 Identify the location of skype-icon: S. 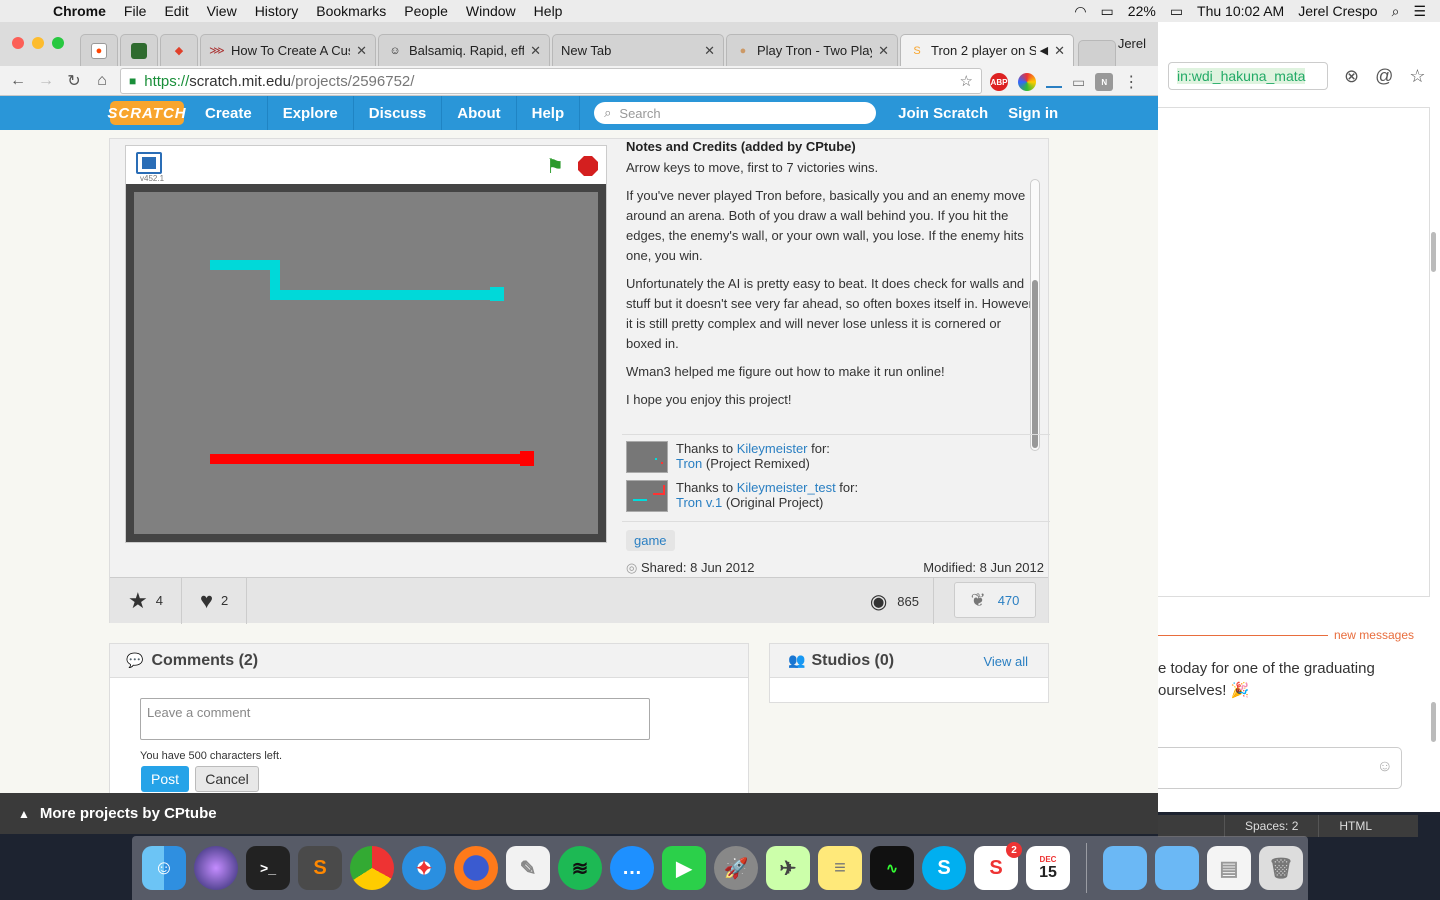
(944, 868).